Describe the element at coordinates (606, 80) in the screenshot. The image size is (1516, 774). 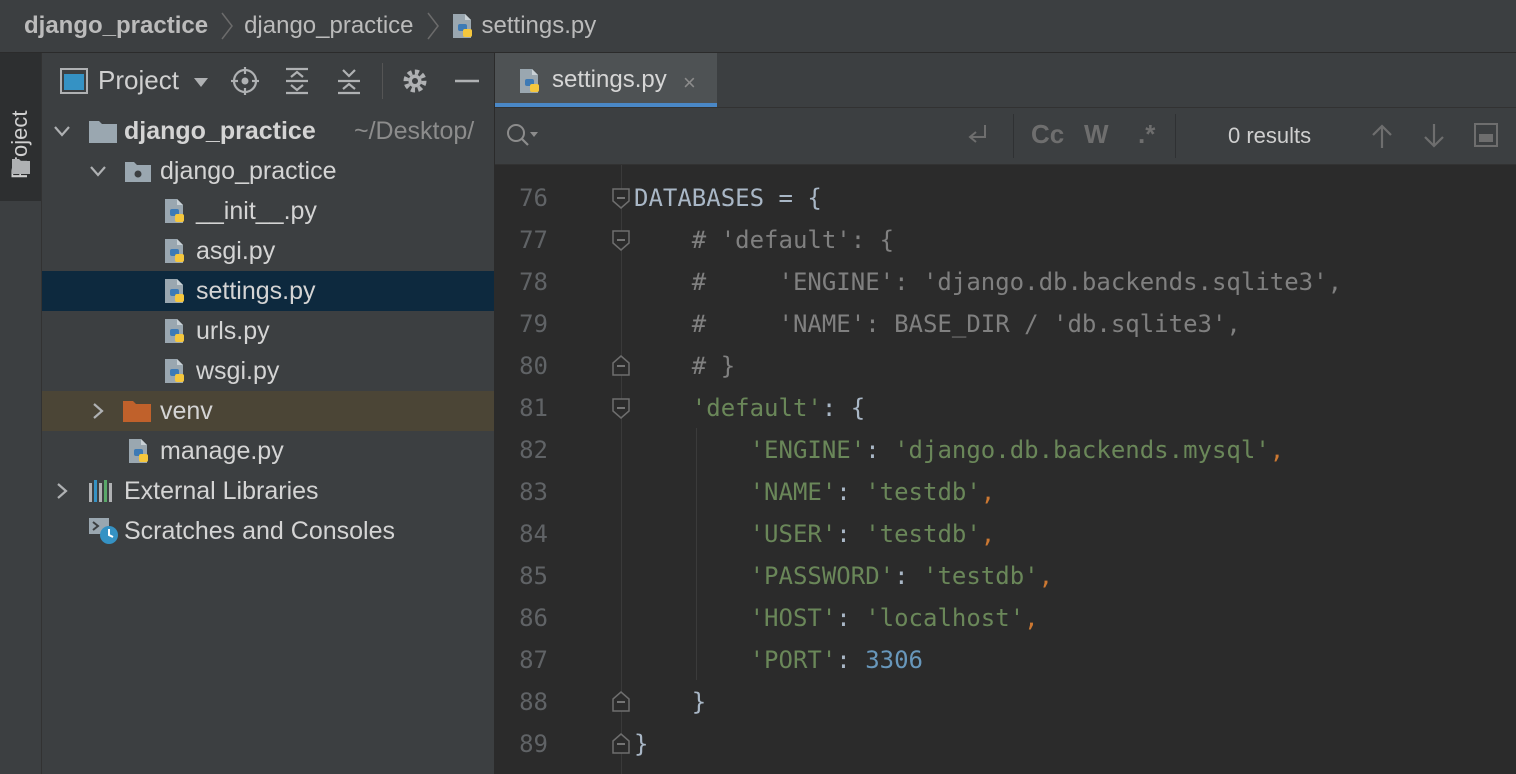
I see `editor-tab-settings: settings.py ×` at that location.